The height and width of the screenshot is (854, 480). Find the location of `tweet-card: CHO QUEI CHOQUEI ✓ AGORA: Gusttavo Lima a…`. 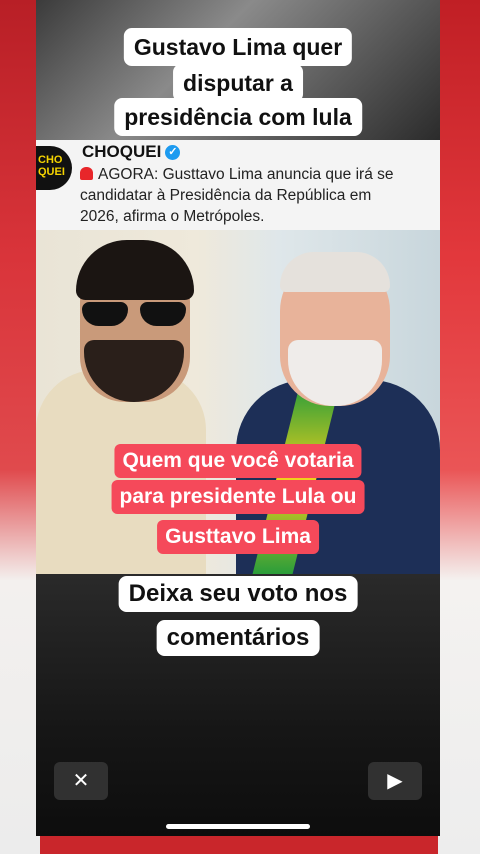

tweet-card: CHO QUEI CHOQUEI ✓ AGORA: Gusttavo Lima a… is located at coordinates (238, 185).